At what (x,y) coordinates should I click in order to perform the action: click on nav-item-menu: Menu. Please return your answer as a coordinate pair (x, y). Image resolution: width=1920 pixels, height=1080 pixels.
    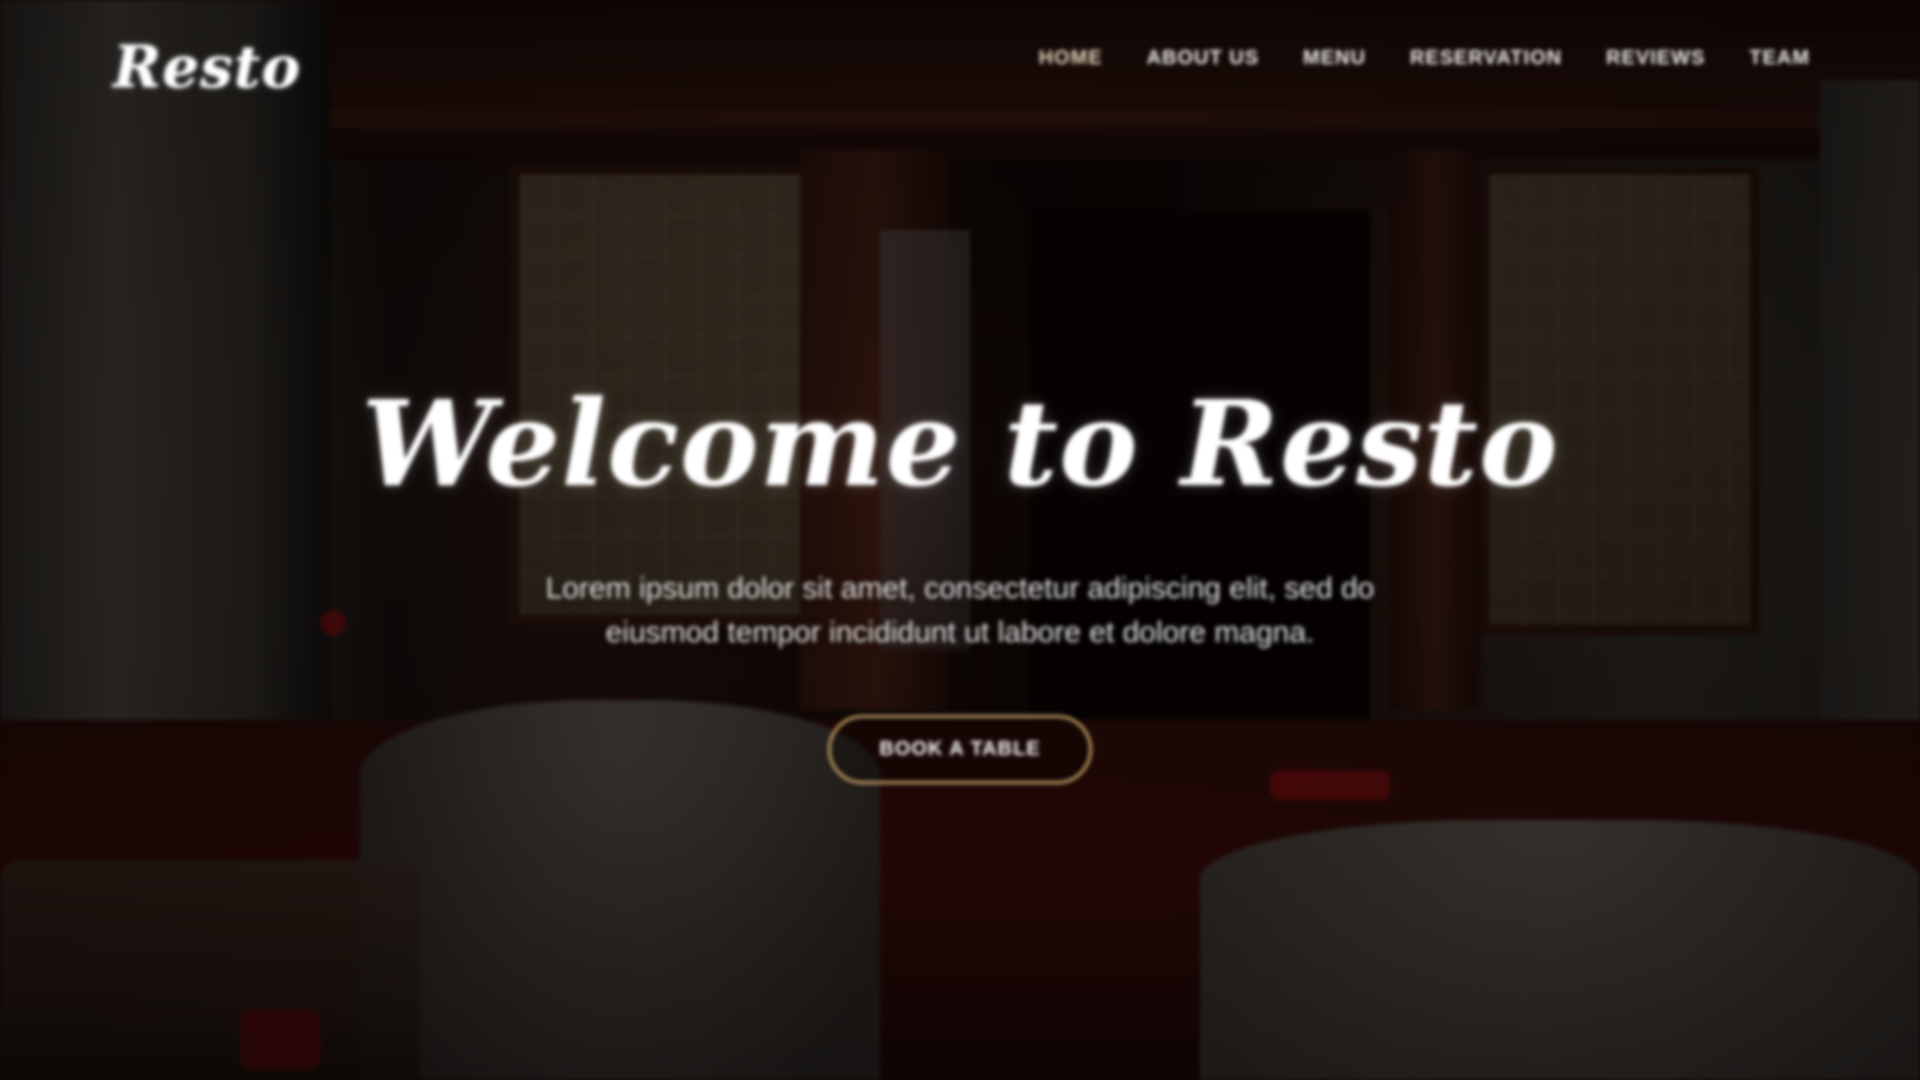
    Looking at the image, I should click on (1334, 58).